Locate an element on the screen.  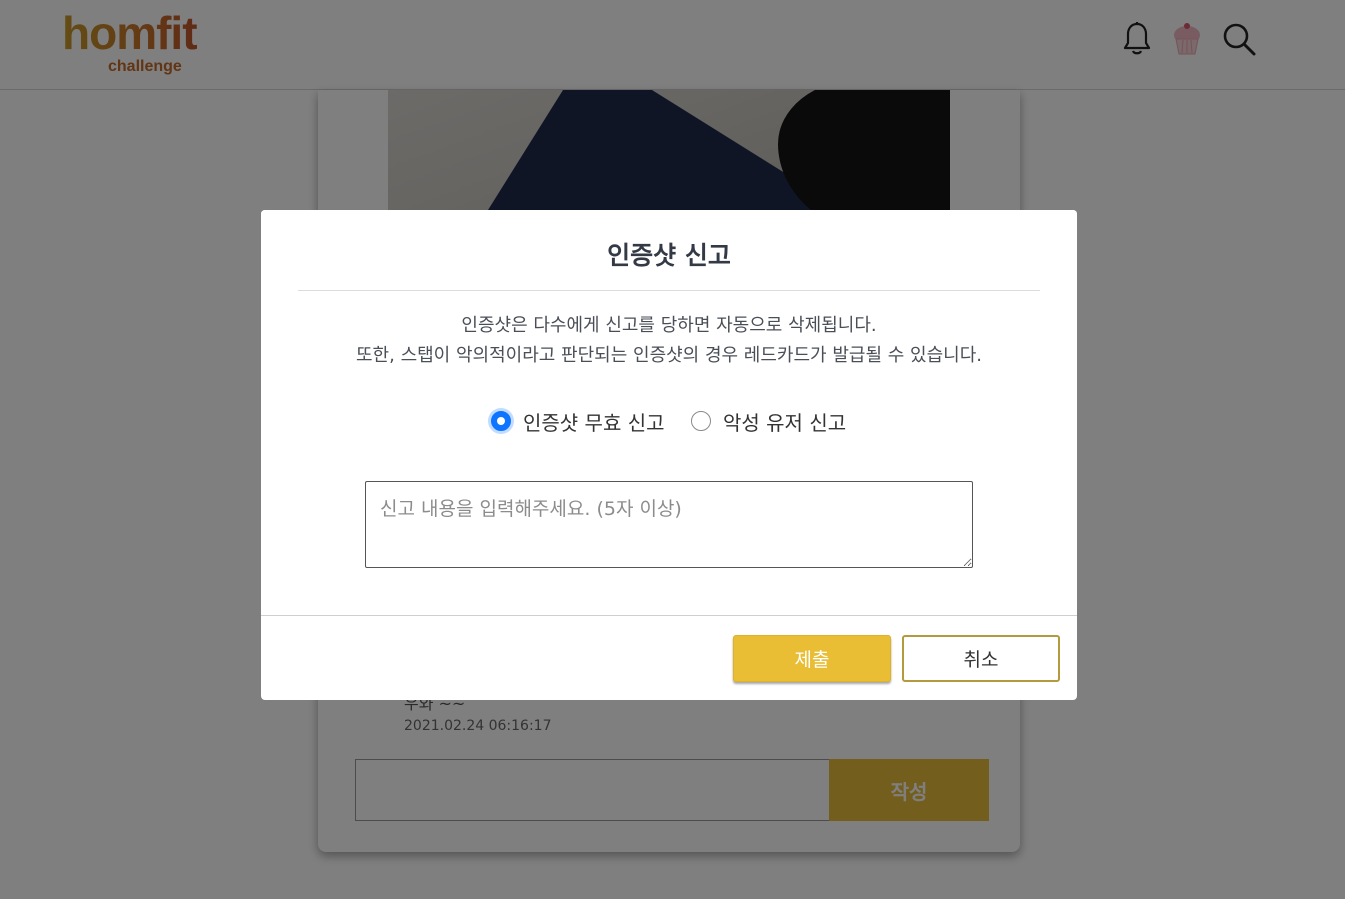
report-type-radio-group: 인증샷 무효 신고 악성 유저 신고 is located at coordinates (669, 421).